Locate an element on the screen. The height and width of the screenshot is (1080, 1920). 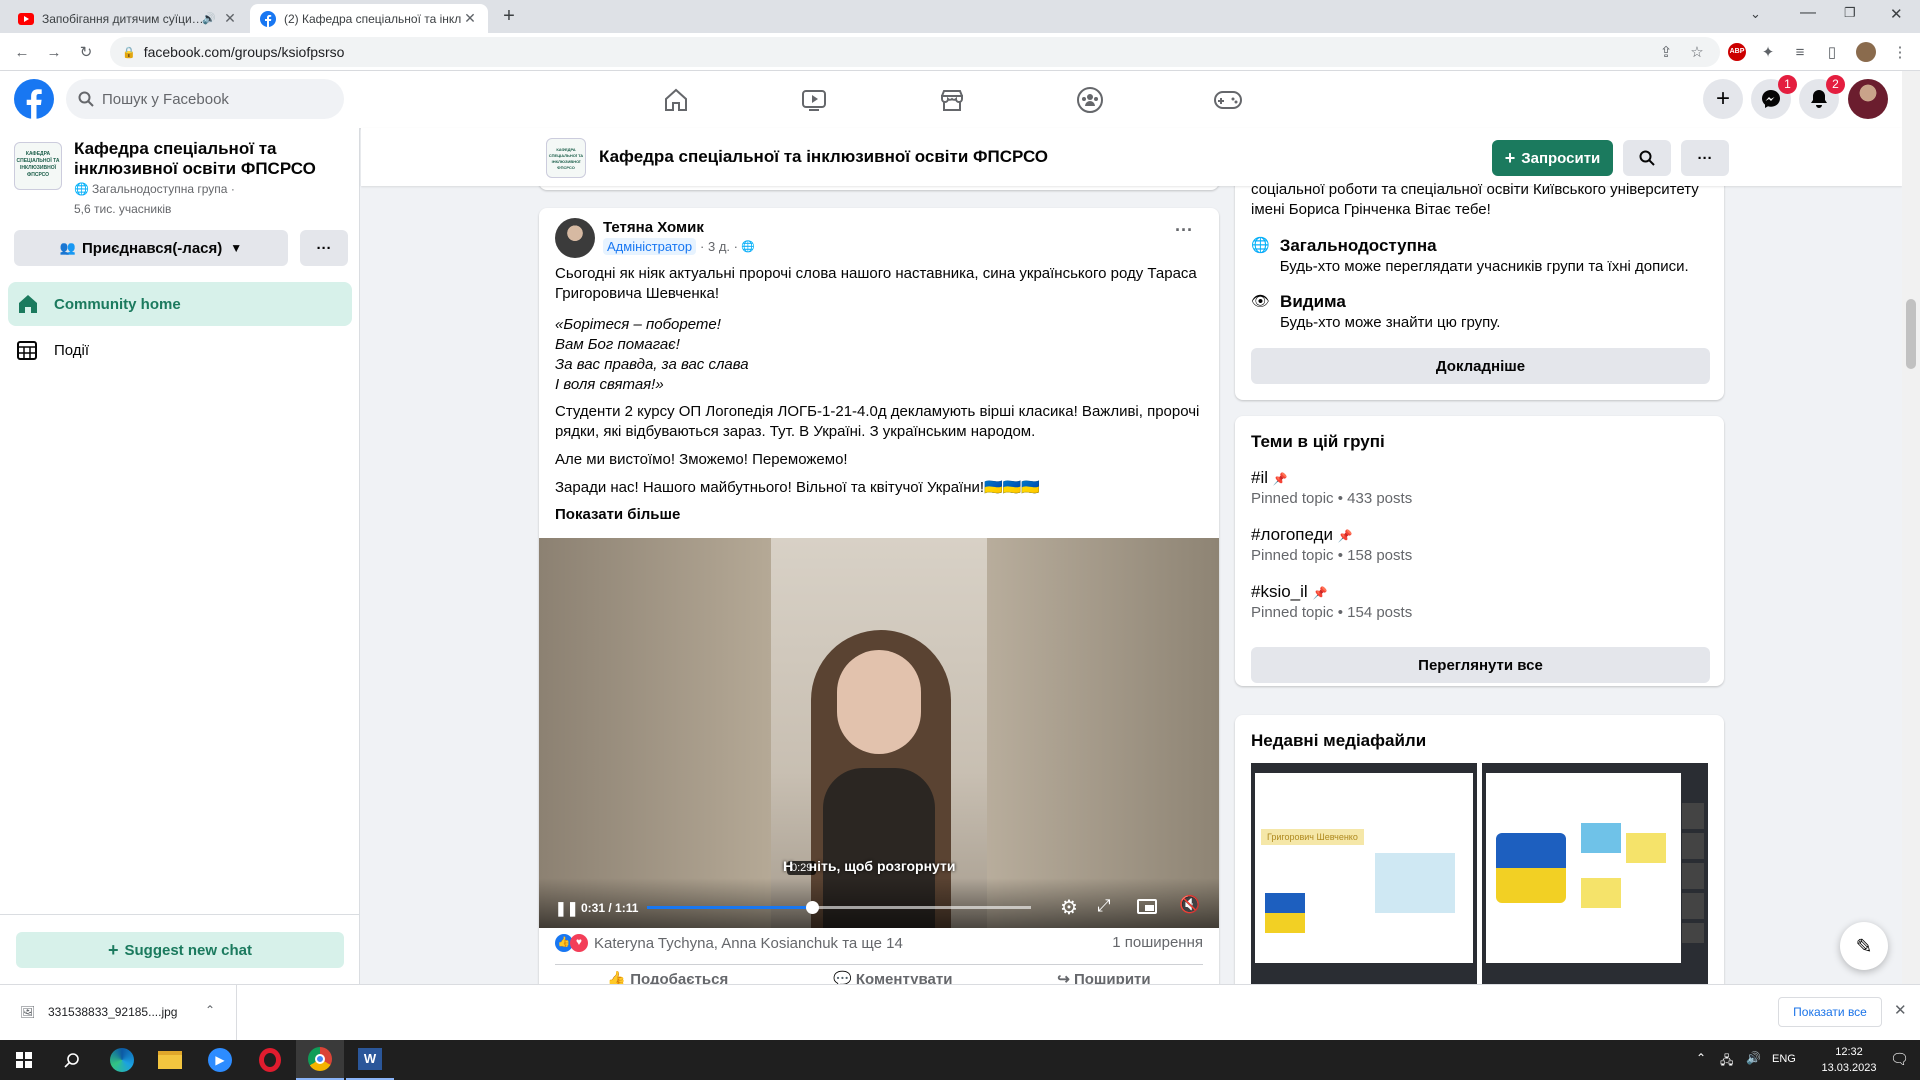
author-avatar is located at coordinates (575, 238).